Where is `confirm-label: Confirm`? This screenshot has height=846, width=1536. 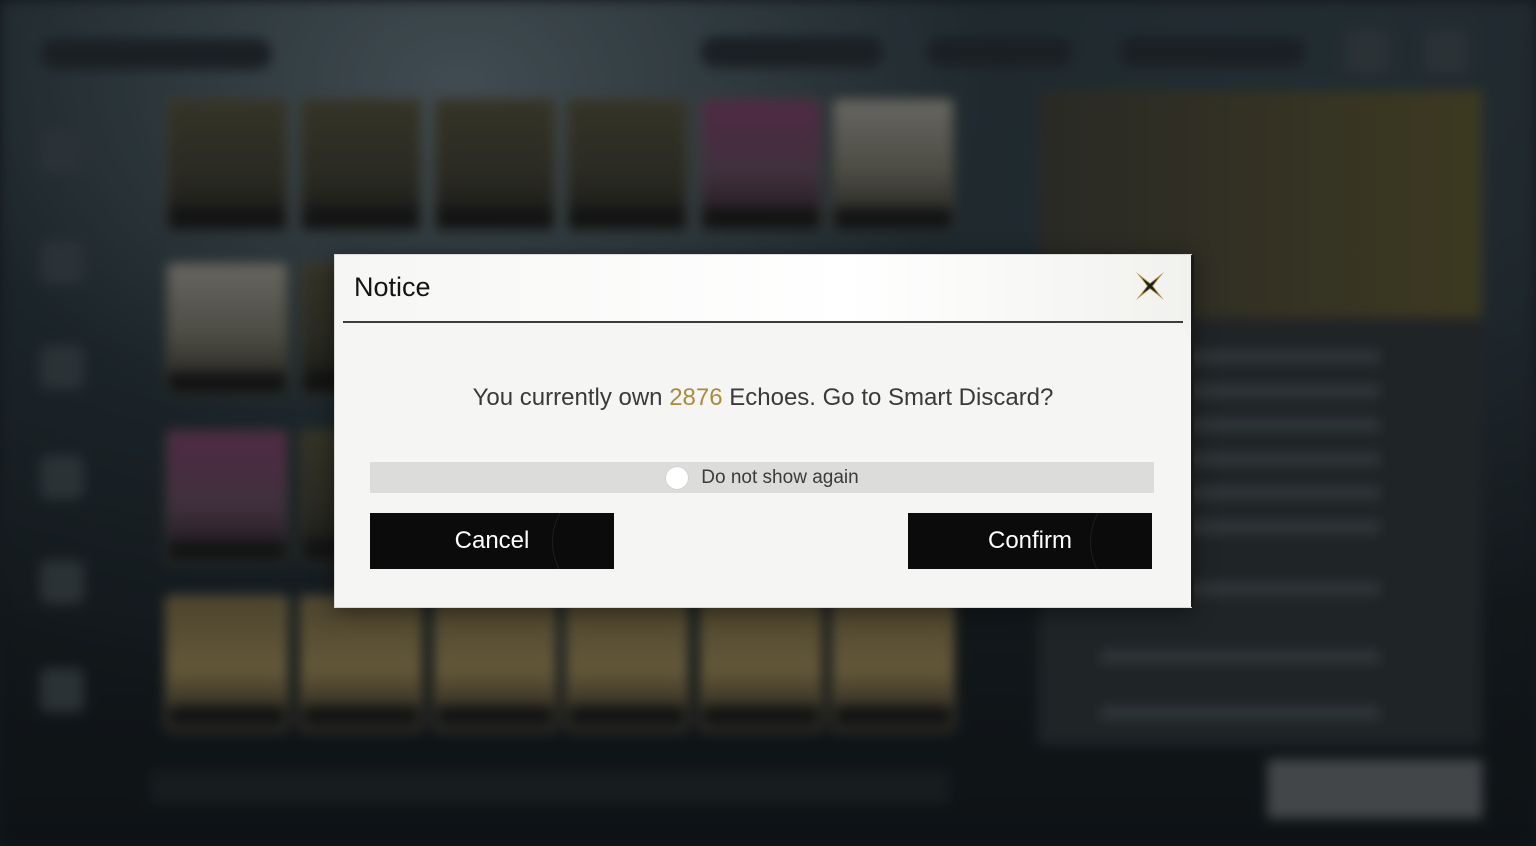 confirm-label: Confirm is located at coordinates (1029, 540).